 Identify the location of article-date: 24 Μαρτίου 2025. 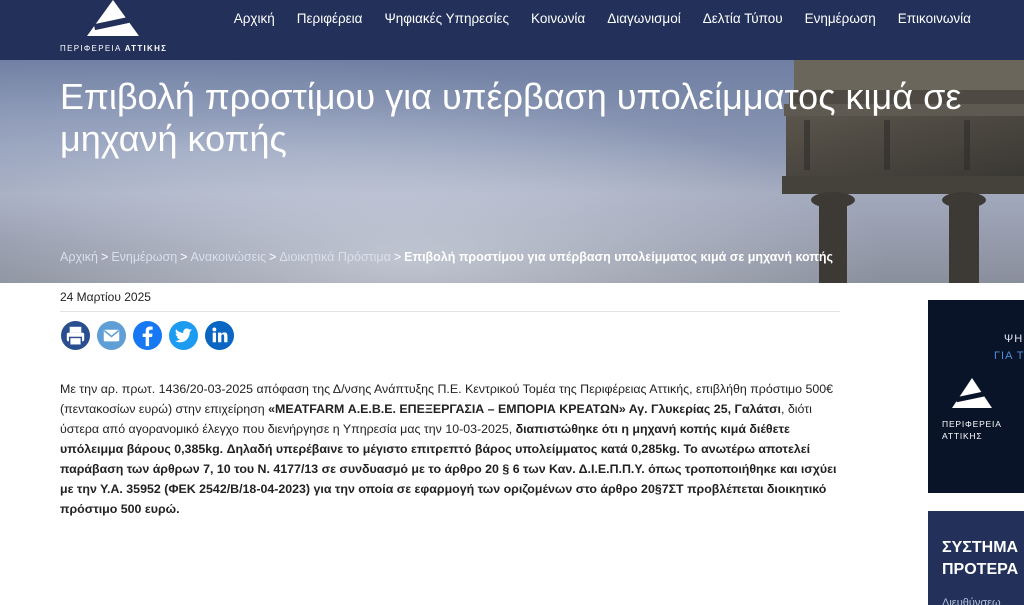
(105, 297).